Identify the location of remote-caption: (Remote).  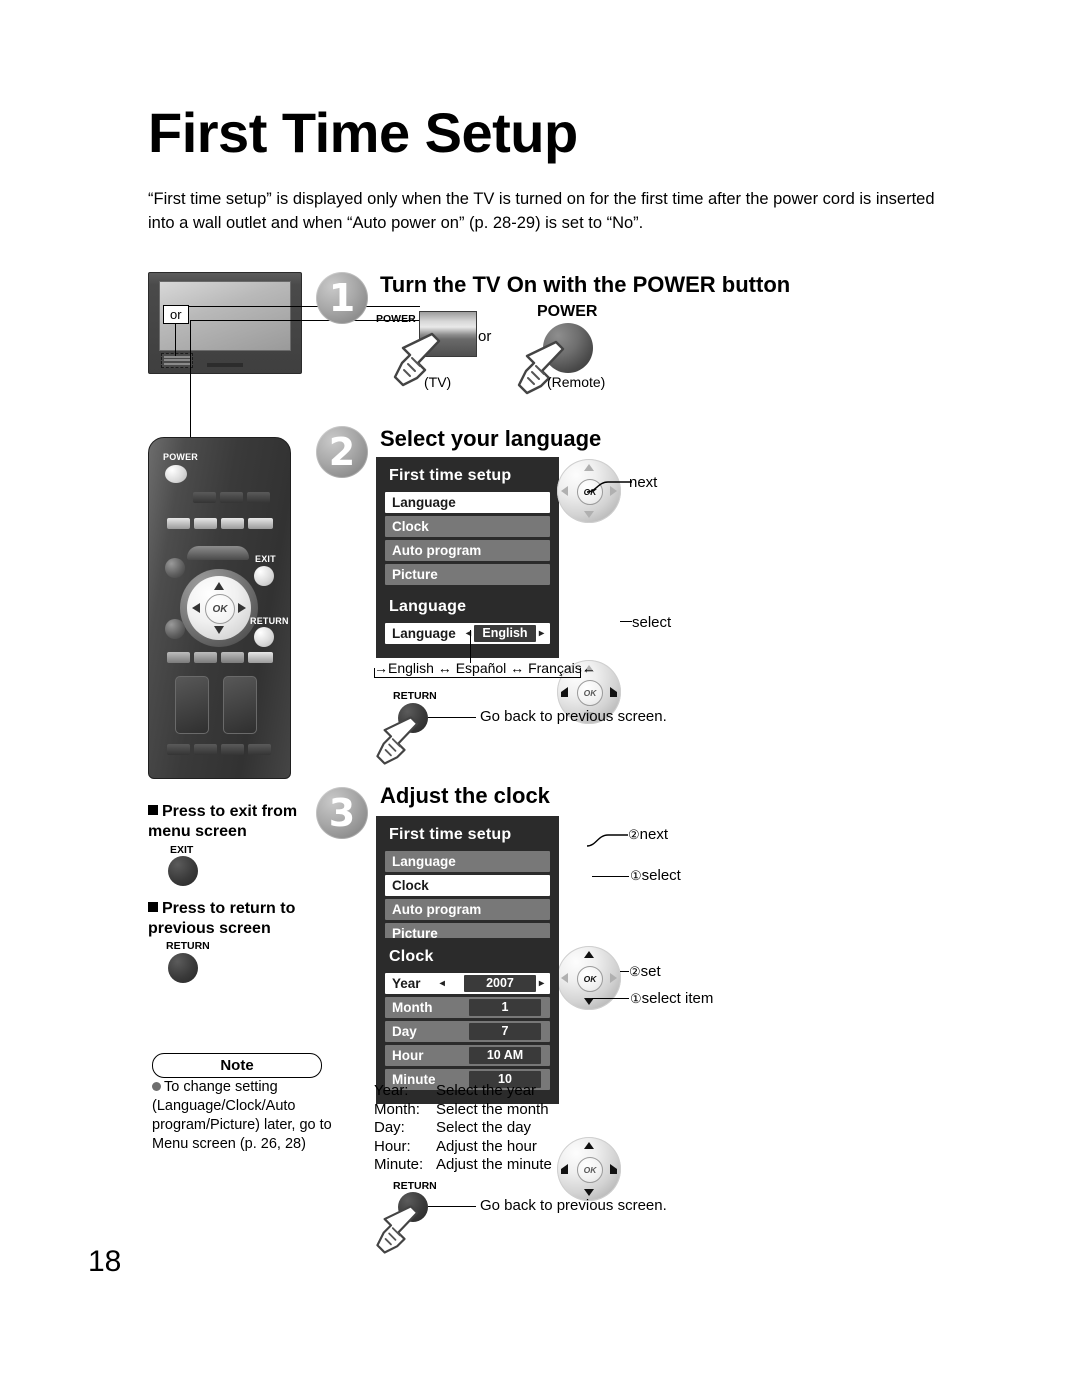
(576, 382).